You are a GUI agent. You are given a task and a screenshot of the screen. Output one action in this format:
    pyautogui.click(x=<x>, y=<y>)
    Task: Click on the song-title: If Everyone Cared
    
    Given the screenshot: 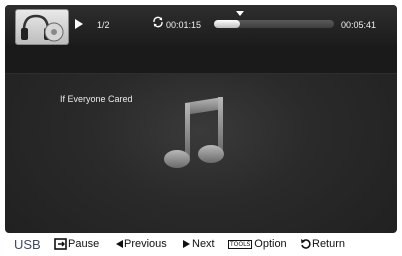 What is the action you would take?
    pyautogui.click(x=96, y=99)
    